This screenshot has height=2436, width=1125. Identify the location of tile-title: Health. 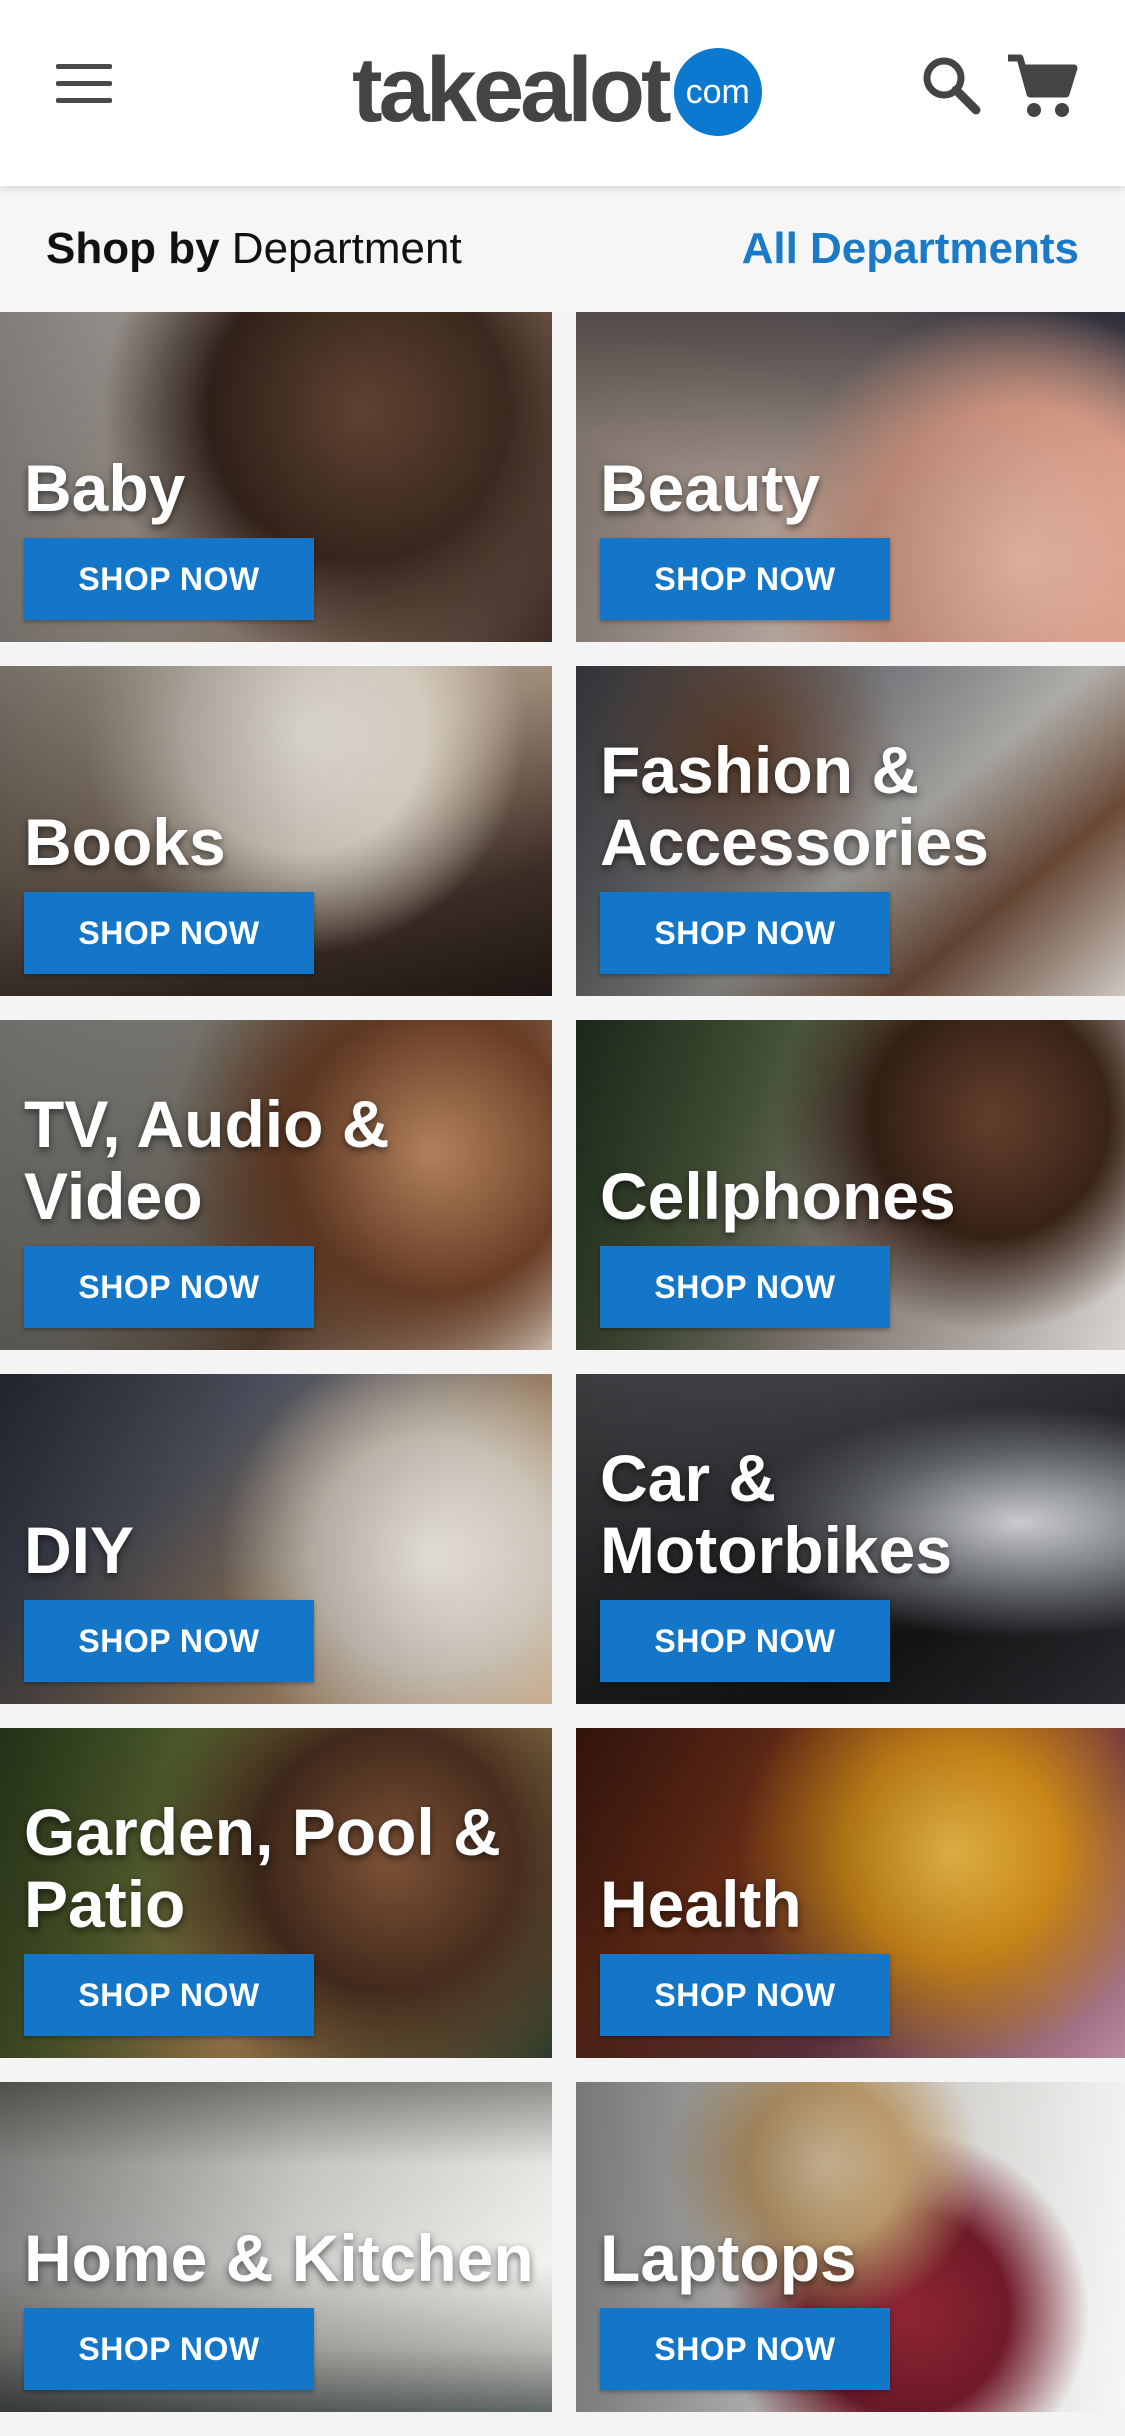
(701, 1904).